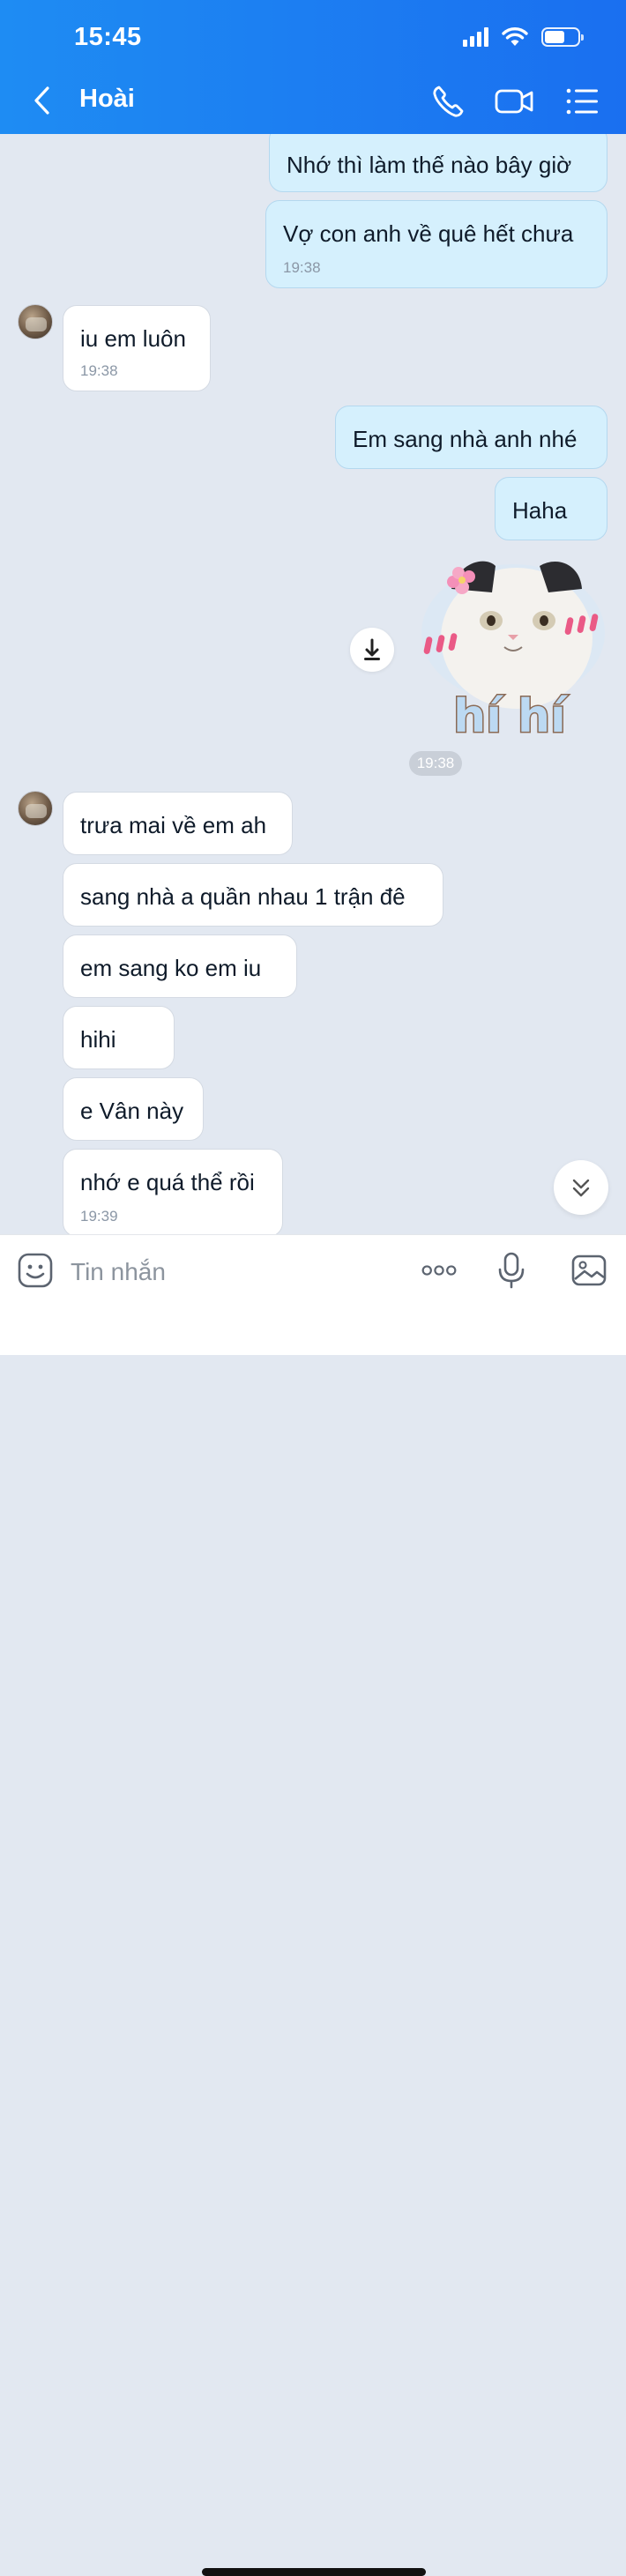 This screenshot has height=2576, width=626. Describe the element at coordinates (563, 37) in the screenshot. I see `battery-icon` at that location.